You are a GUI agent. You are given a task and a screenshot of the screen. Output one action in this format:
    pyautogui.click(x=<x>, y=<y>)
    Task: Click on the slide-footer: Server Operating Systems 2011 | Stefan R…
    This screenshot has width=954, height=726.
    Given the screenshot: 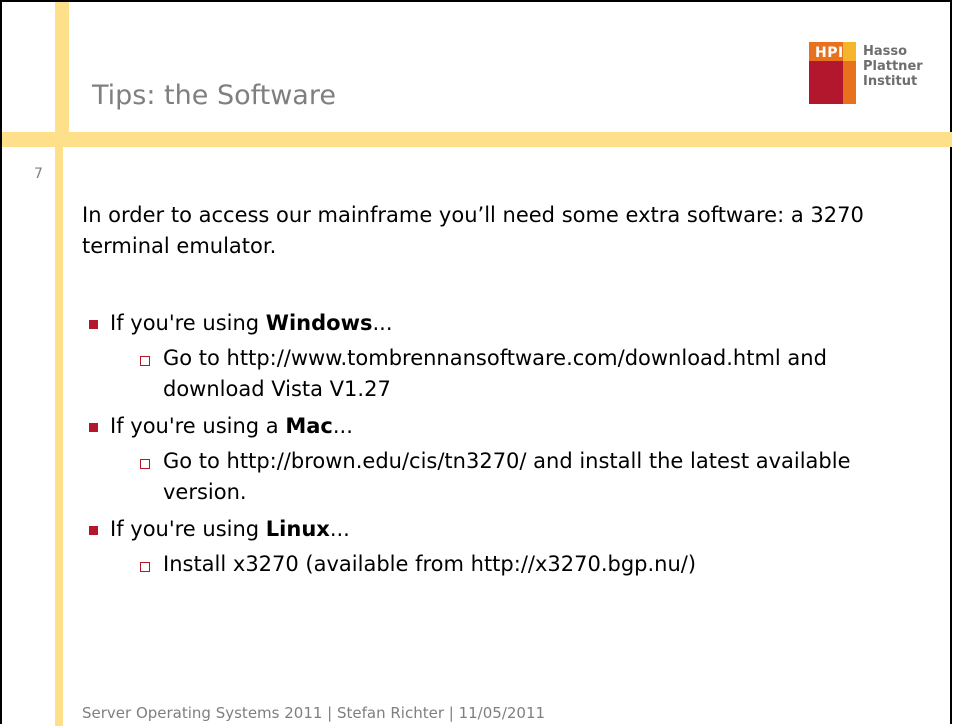 What is the action you would take?
    pyautogui.click(x=314, y=713)
    